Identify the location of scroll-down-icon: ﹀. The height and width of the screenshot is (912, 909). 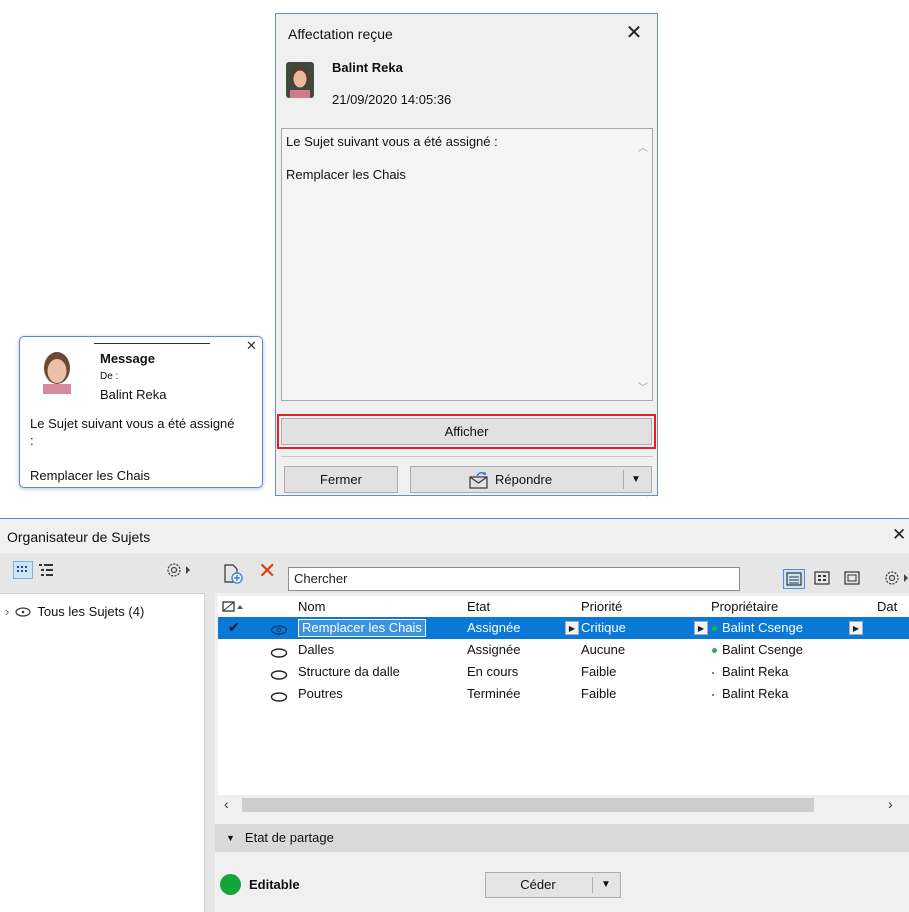
(643, 386).